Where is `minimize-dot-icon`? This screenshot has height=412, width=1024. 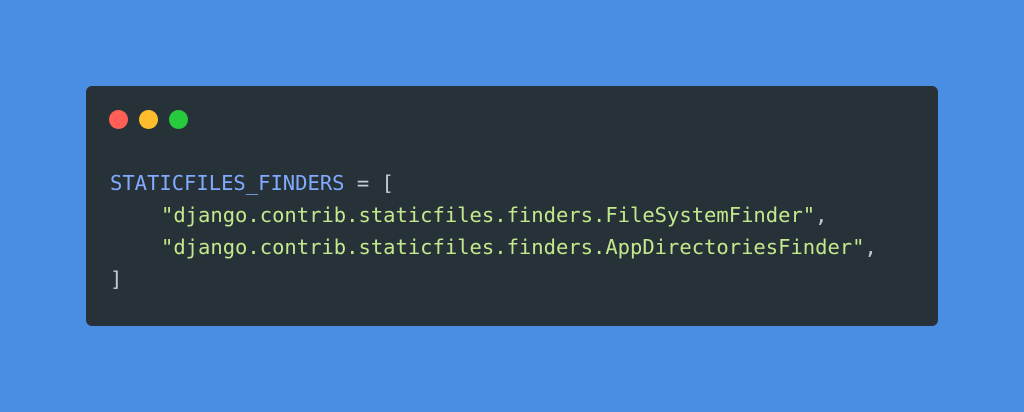
minimize-dot-icon is located at coordinates (148, 119).